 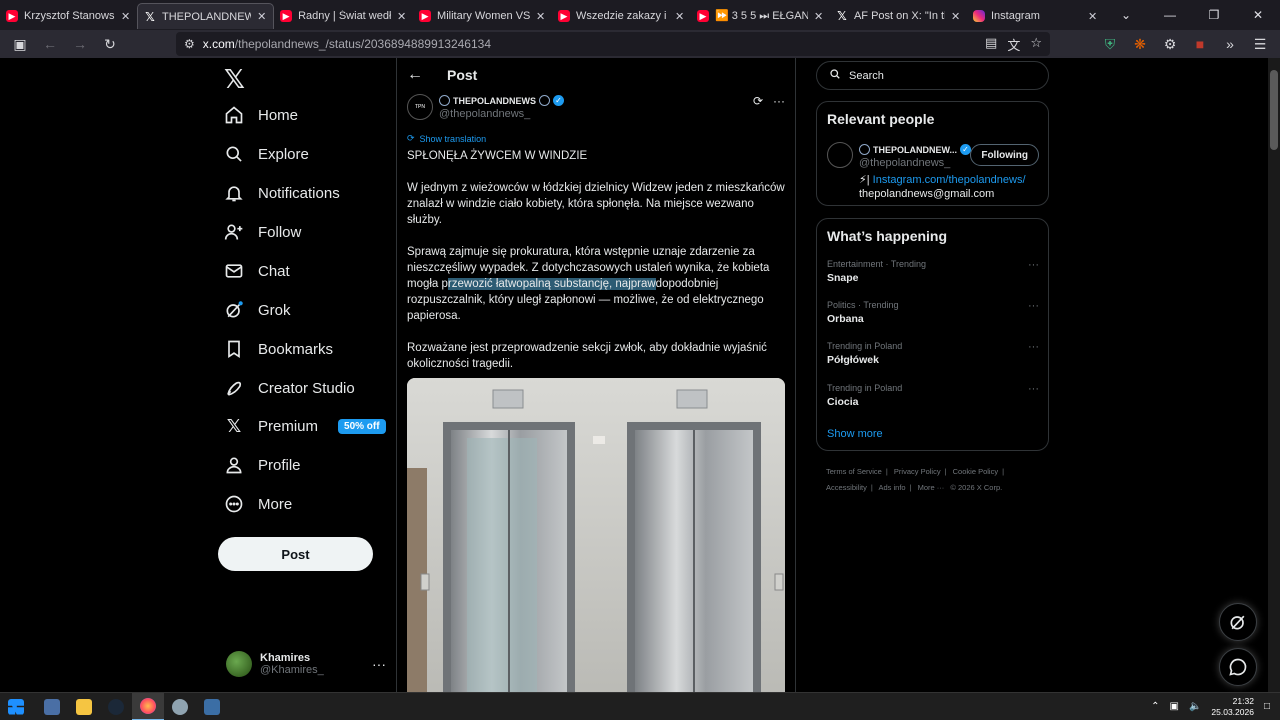 I want to click on start-button, so click(x=16, y=706).